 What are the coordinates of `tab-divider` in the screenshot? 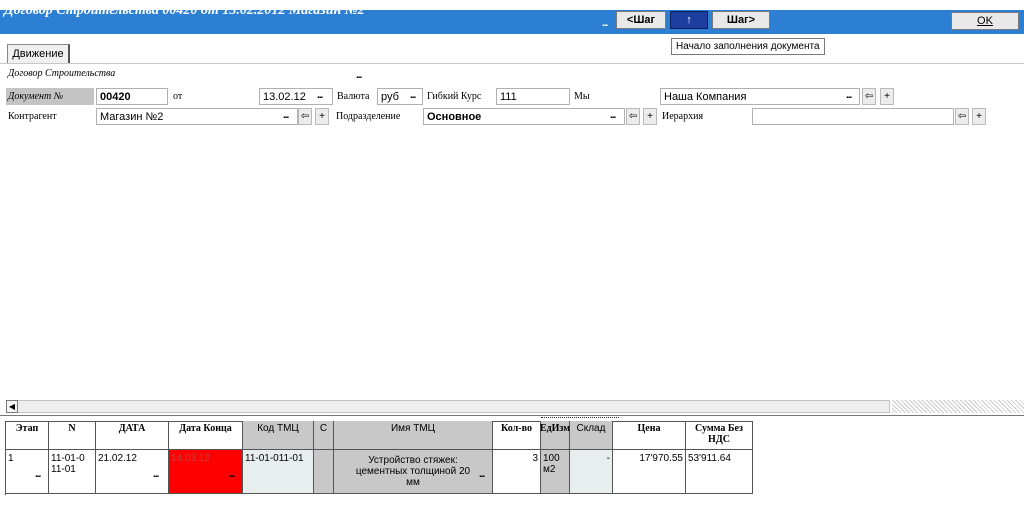 It's located at (512, 63).